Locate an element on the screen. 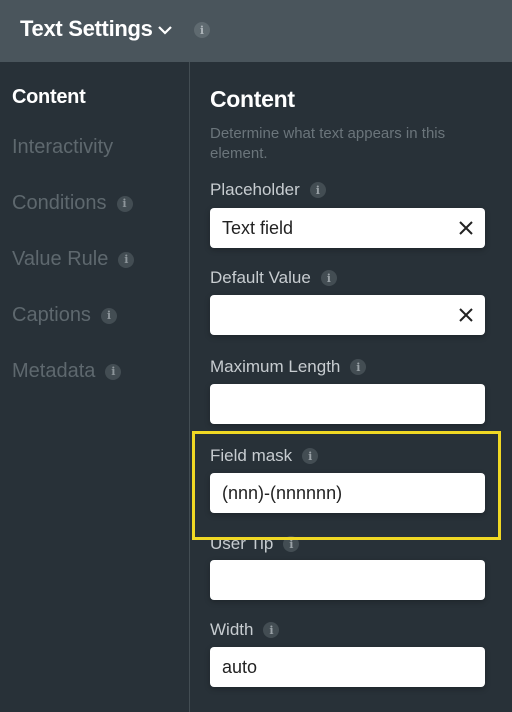  field-label-text: Width is located at coordinates (232, 629).